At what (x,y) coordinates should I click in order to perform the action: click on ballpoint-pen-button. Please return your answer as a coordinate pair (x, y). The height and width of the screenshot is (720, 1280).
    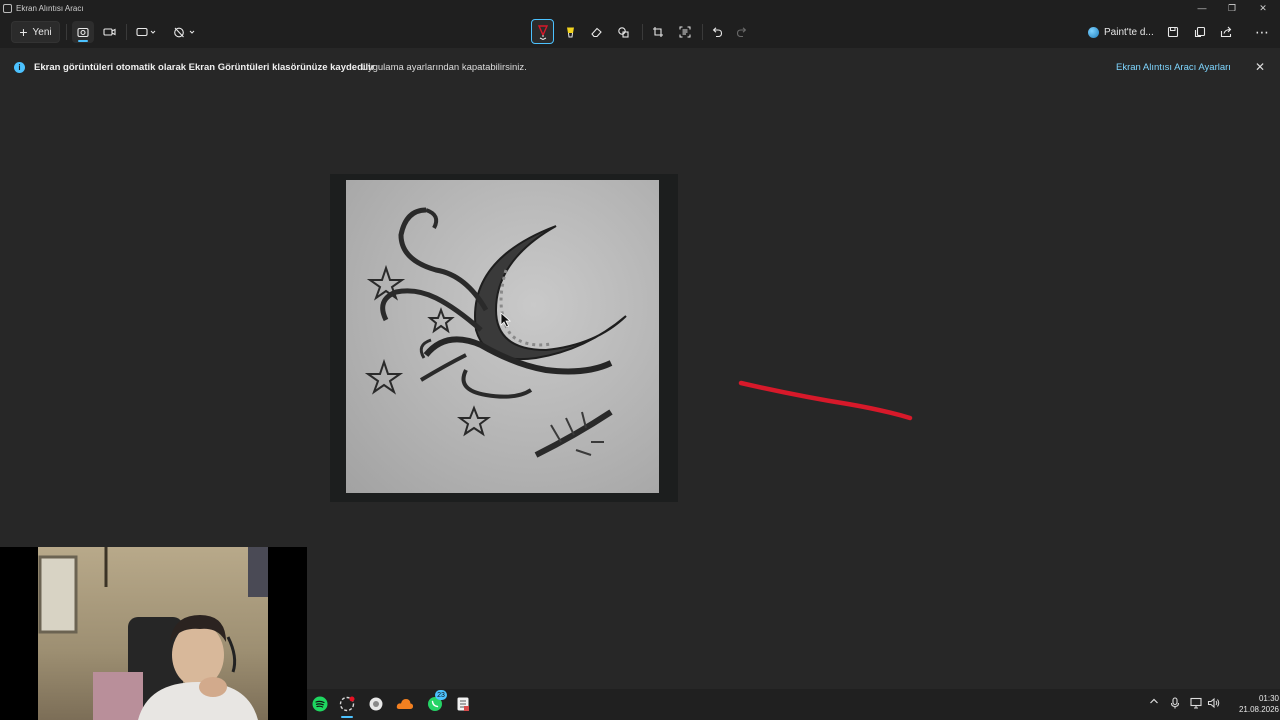
    Looking at the image, I should click on (542, 31).